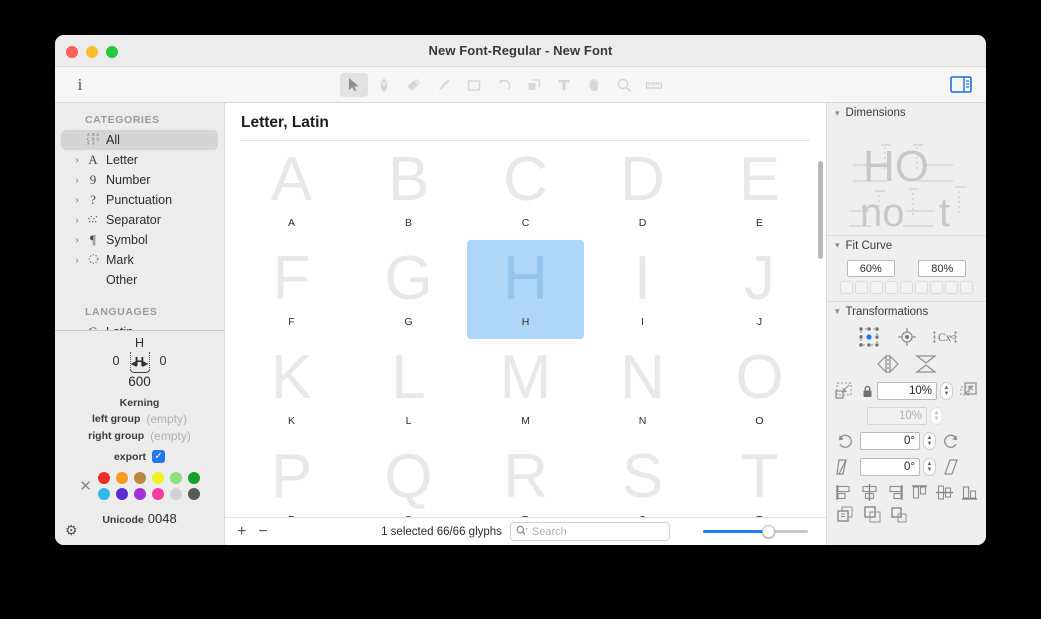 This screenshot has height=619, width=1041. What do you see at coordinates (139, 140) in the screenshot?
I see `sidebar-item-all: ABאÇRGSX All` at bounding box center [139, 140].